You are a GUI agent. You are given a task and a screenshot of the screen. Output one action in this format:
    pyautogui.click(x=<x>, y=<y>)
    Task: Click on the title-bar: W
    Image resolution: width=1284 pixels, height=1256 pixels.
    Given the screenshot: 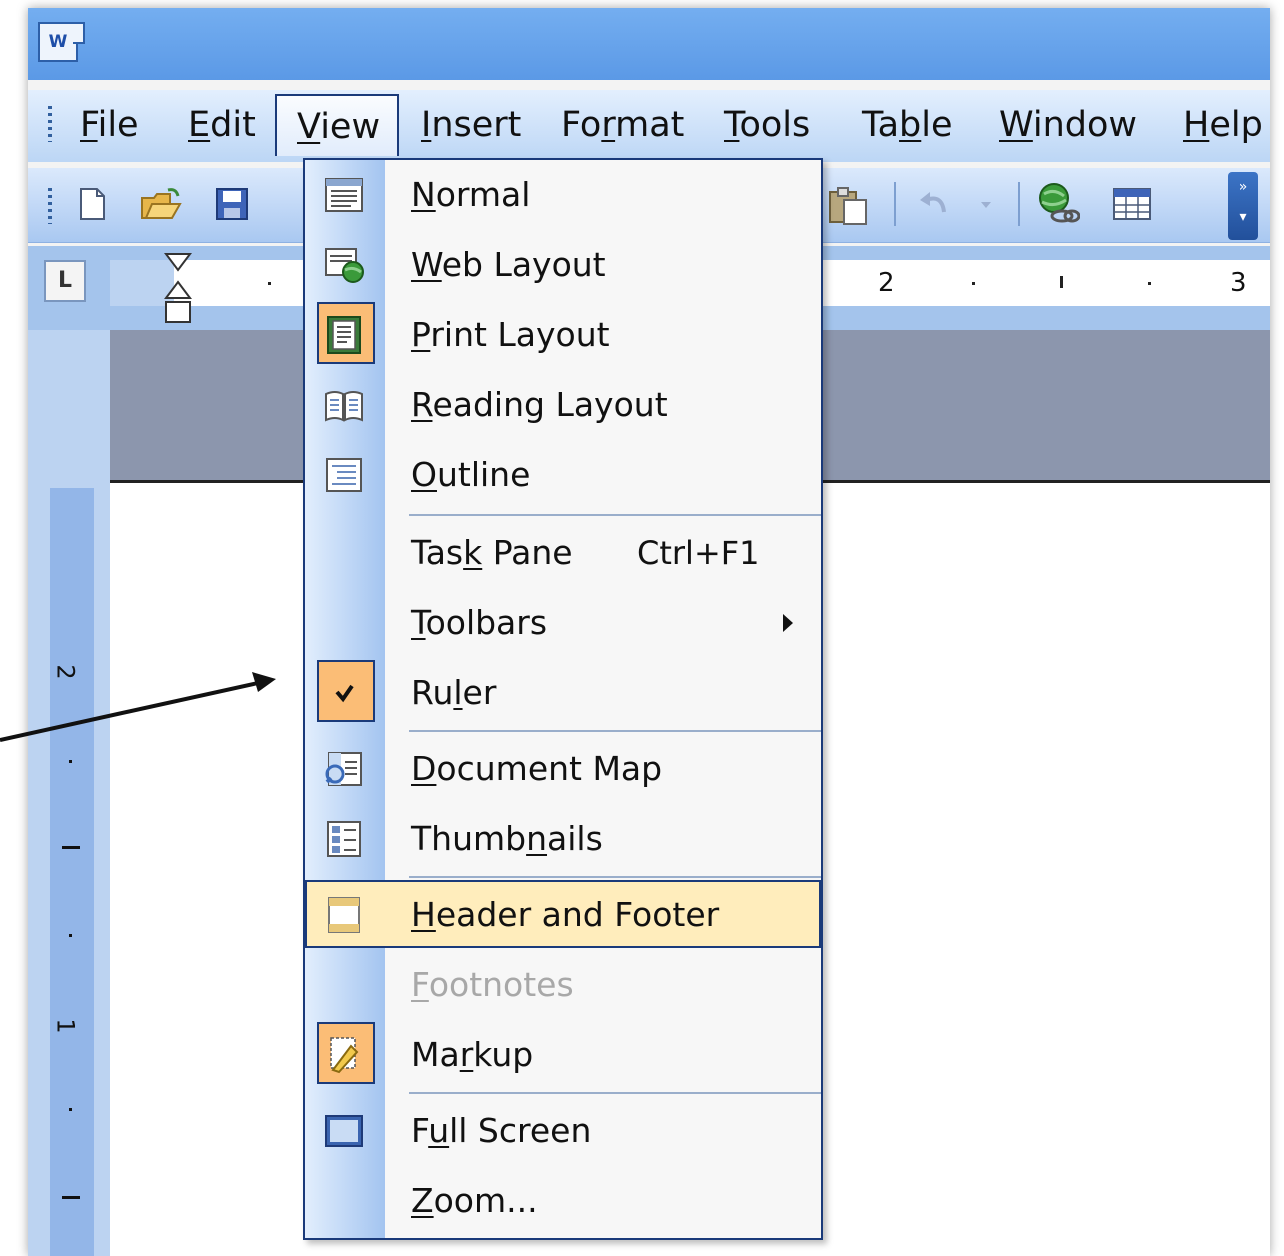 What is the action you would take?
    pyautogui.click(x=649, y=44)
    